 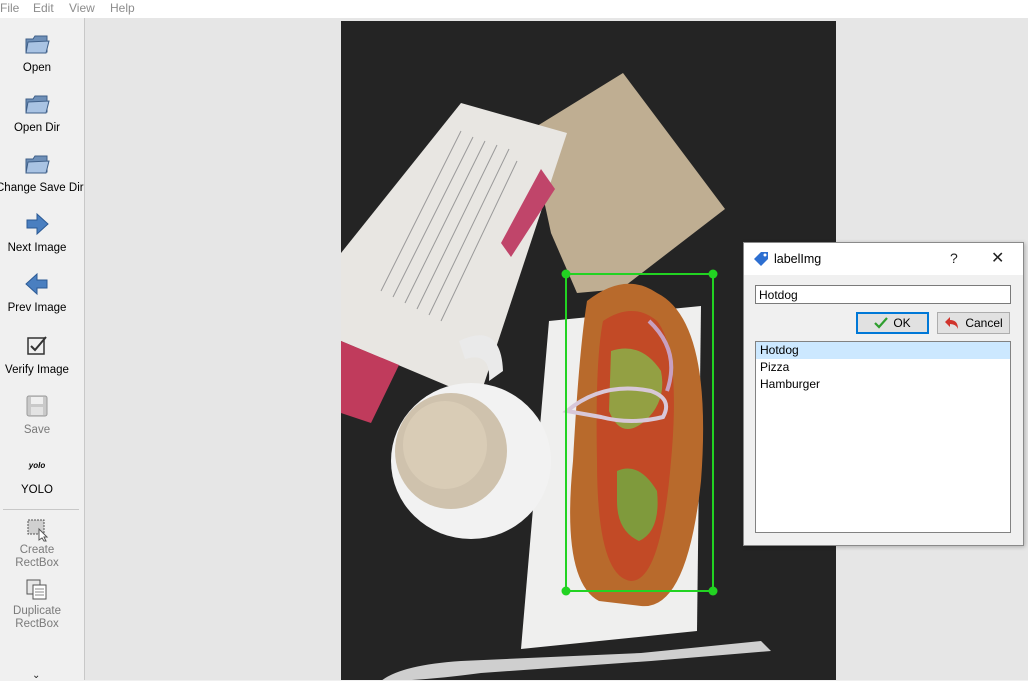 What do you see at coordinates (36, 284) in the screenshot?
I see `arrow-left-icon` at bounding box center [36, 284].